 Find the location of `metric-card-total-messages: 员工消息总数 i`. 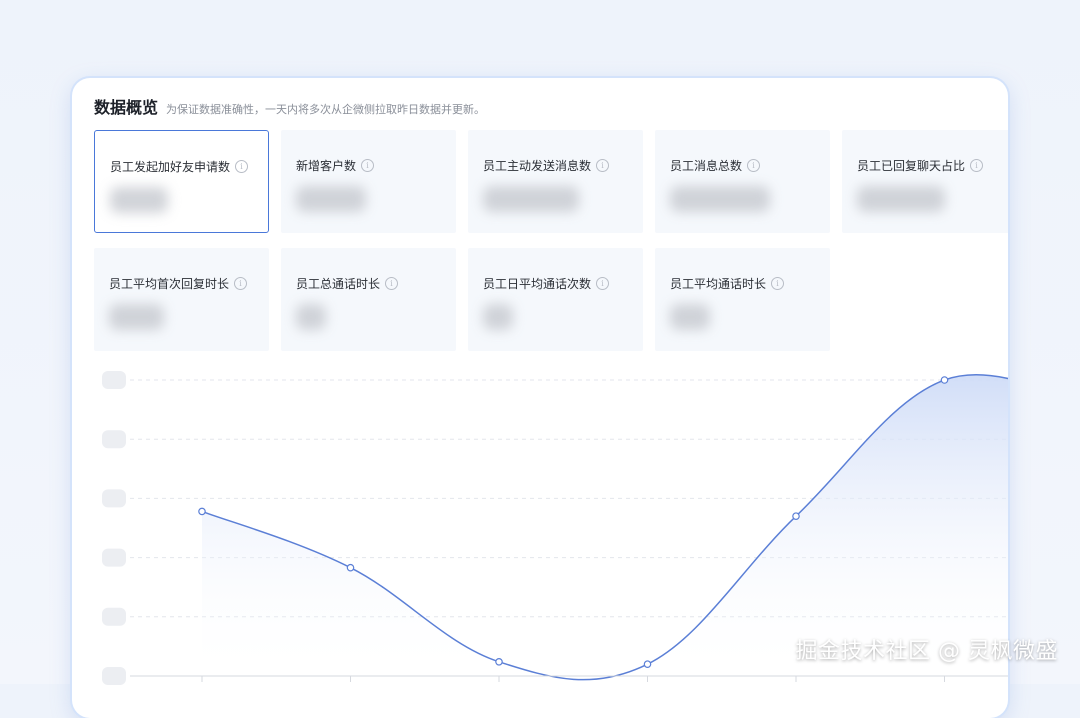

metric-card-total-messages: 员工消息总数 i is located at coordinates (742, 181).